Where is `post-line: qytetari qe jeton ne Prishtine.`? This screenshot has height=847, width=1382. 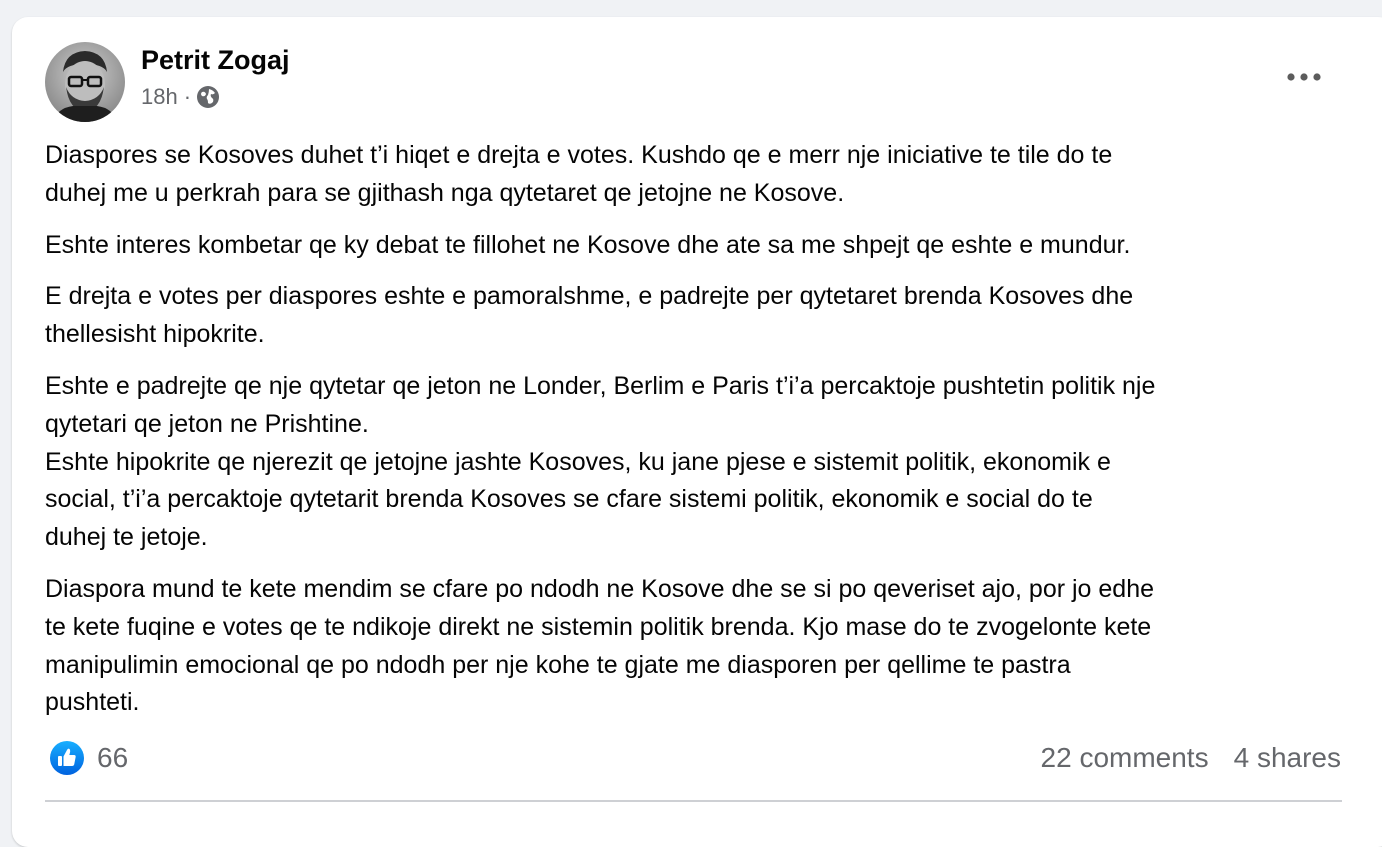 post-line: qytetari qe jeton ne Prishtine. is located at coordinates (207, 423).